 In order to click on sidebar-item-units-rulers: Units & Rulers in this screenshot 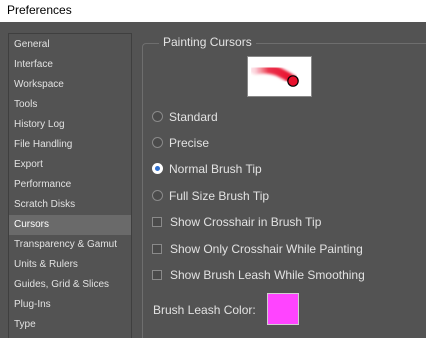, I will do `click(70, 265)`.